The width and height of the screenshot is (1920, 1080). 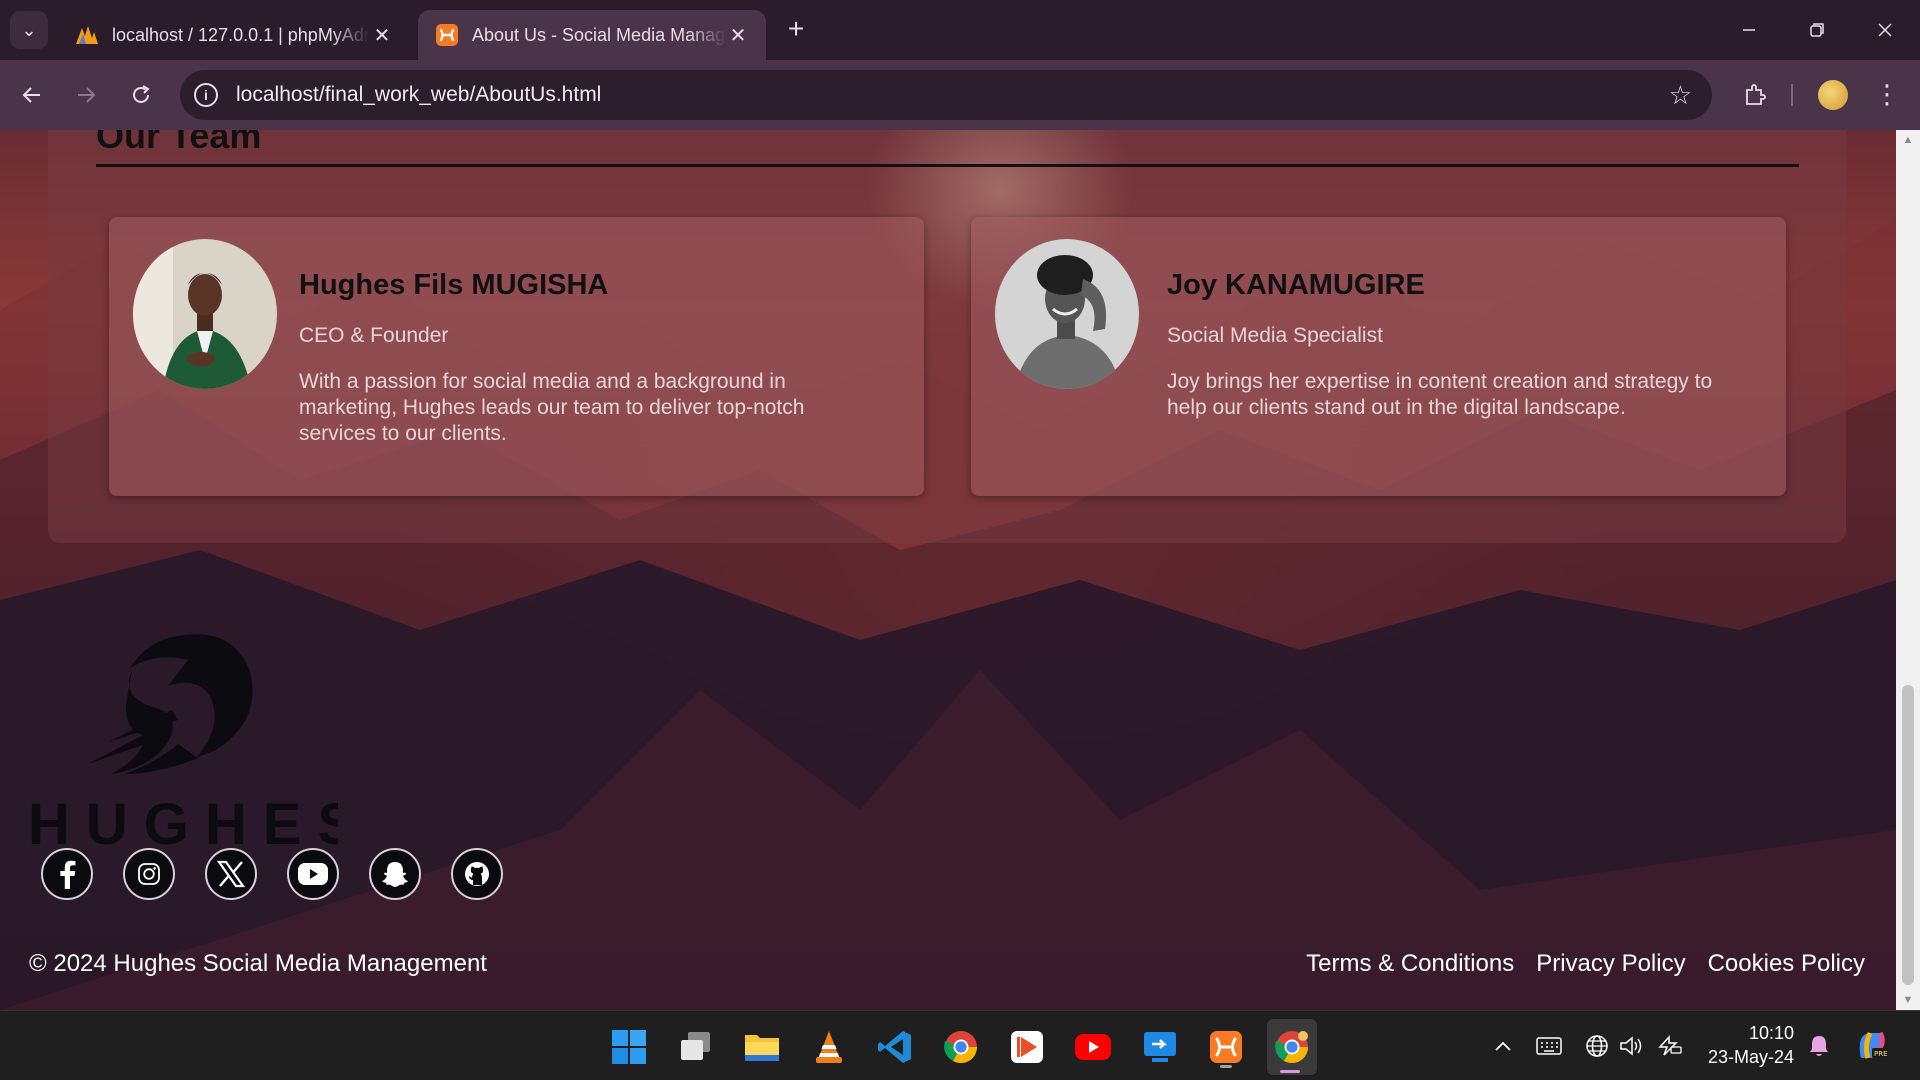 I want to click on chevron-down-icon: ⌄, so click(x=29, y=29).